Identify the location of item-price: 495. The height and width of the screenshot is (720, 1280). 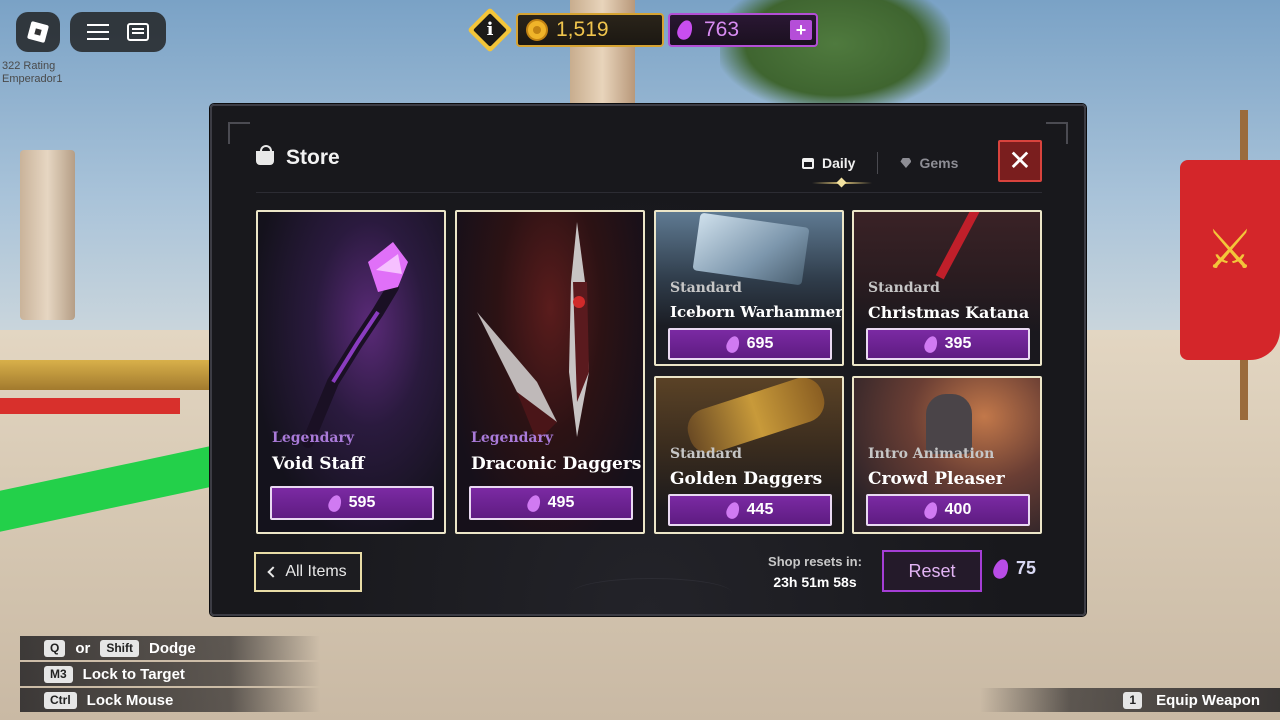
(561, 502).